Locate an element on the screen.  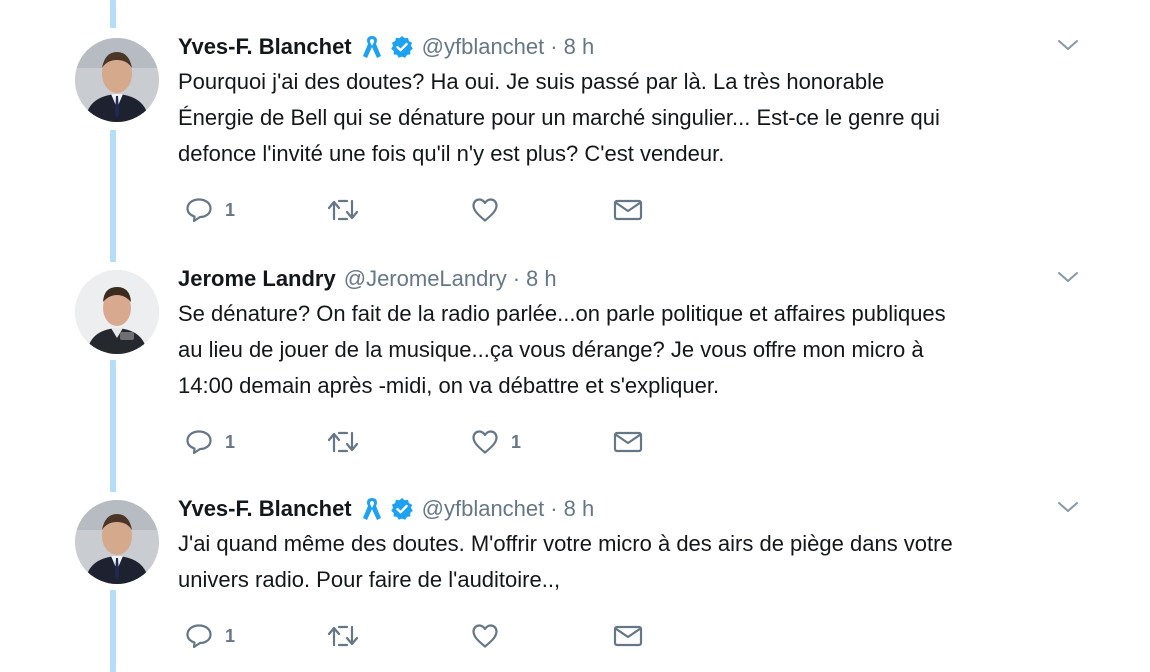
like-button: 1 is located at coordinates (496, 442).